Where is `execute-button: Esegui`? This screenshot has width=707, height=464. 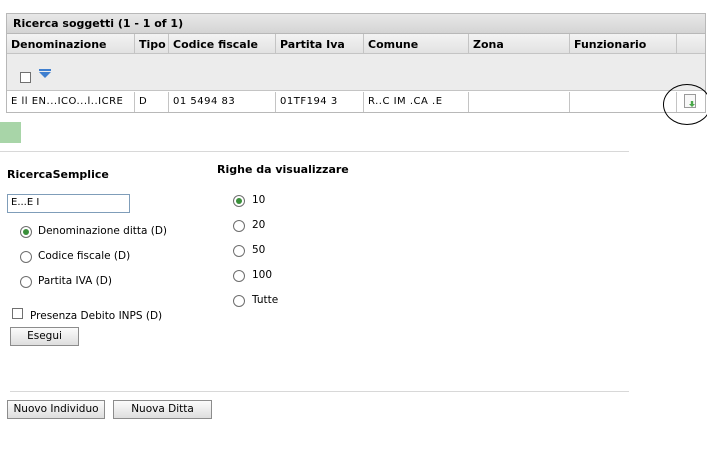
execute-button: Esegui is located at coordinates (44, 336).